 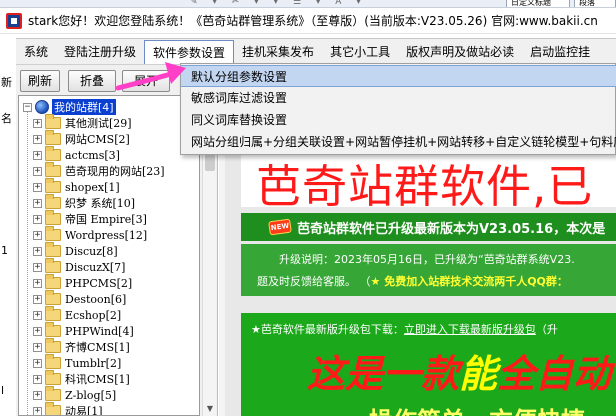 I want to click on tree-node: + actcms[3], so click(x=76, y=154).